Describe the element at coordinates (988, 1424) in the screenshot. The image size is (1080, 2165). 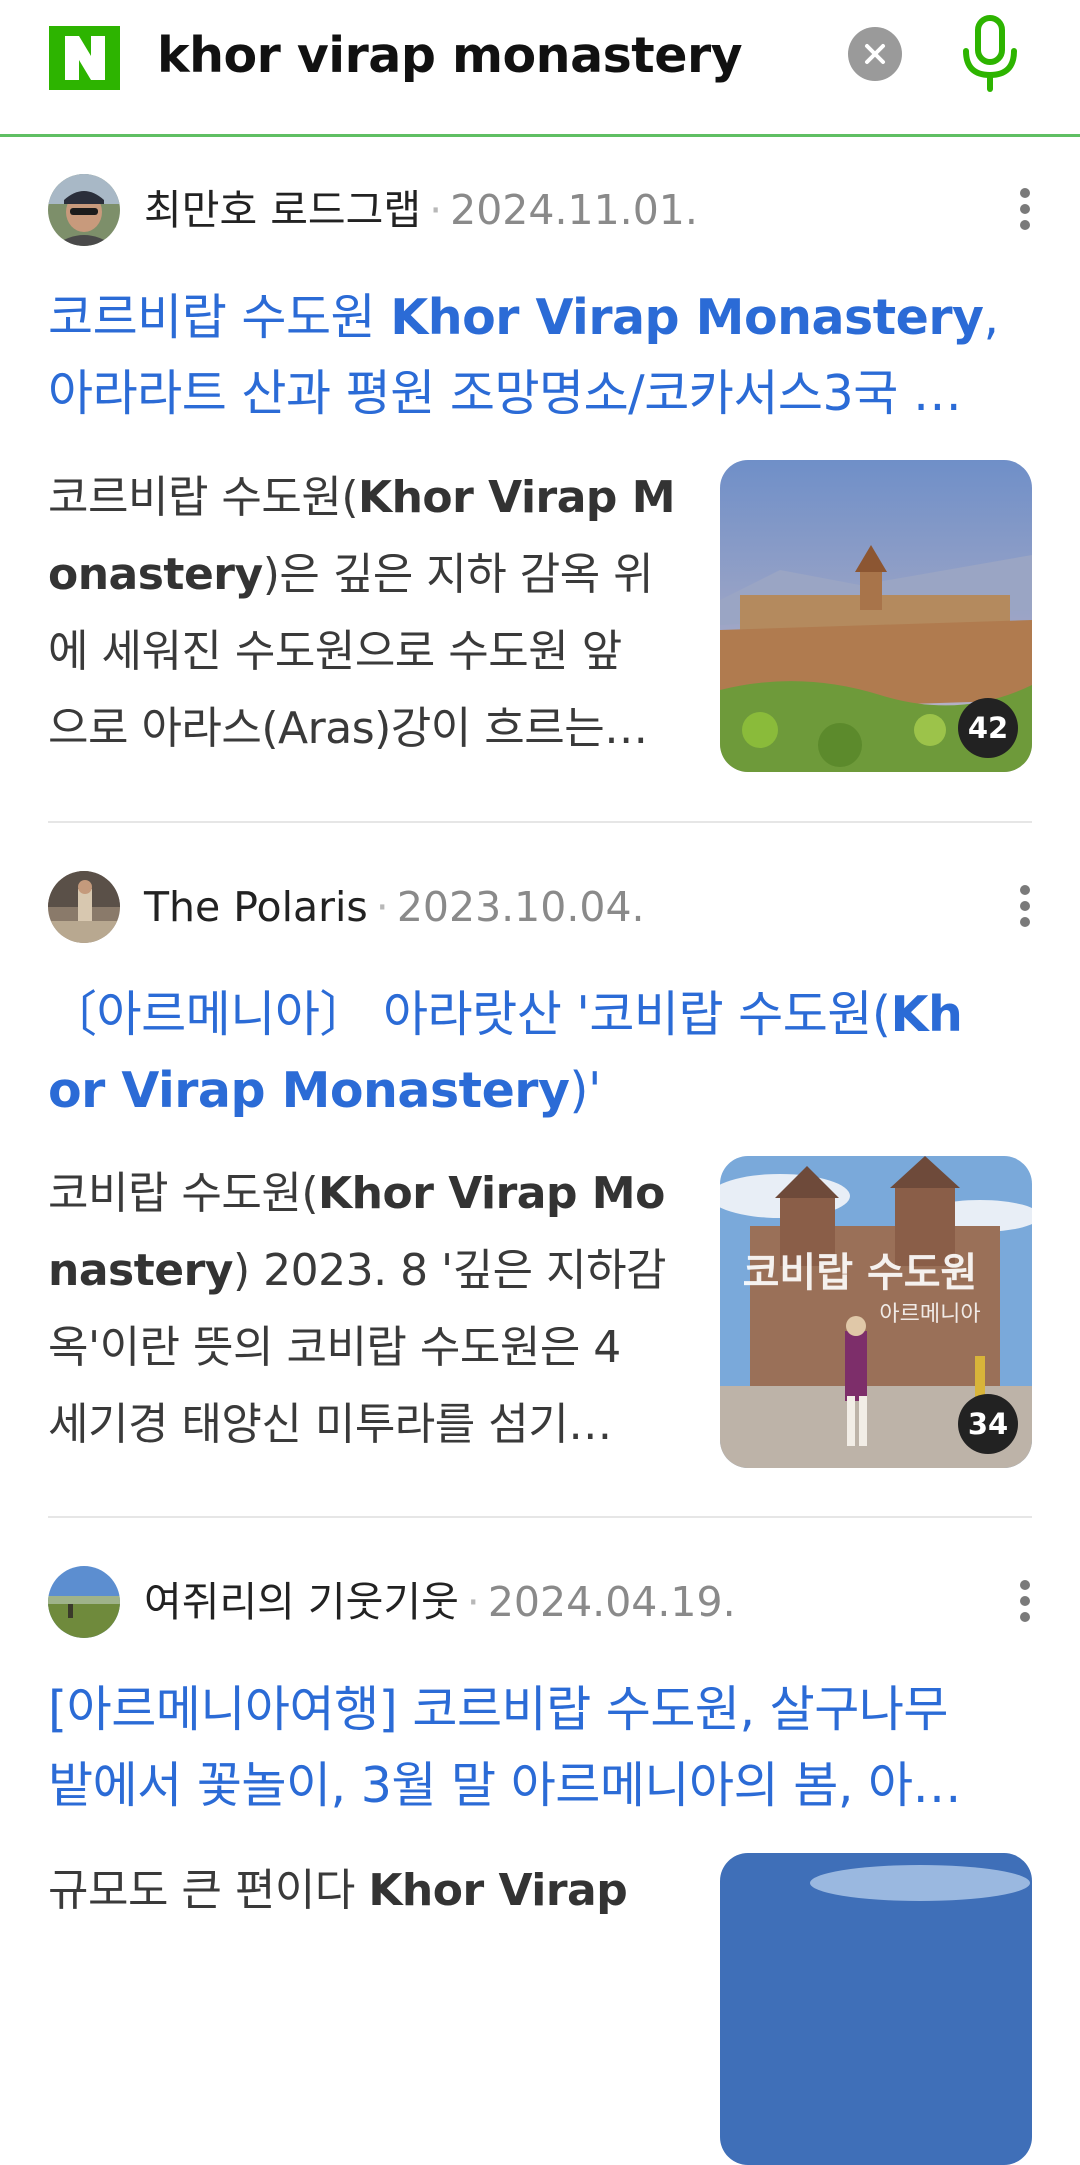
I see `image-count-badge: 34` at that location.